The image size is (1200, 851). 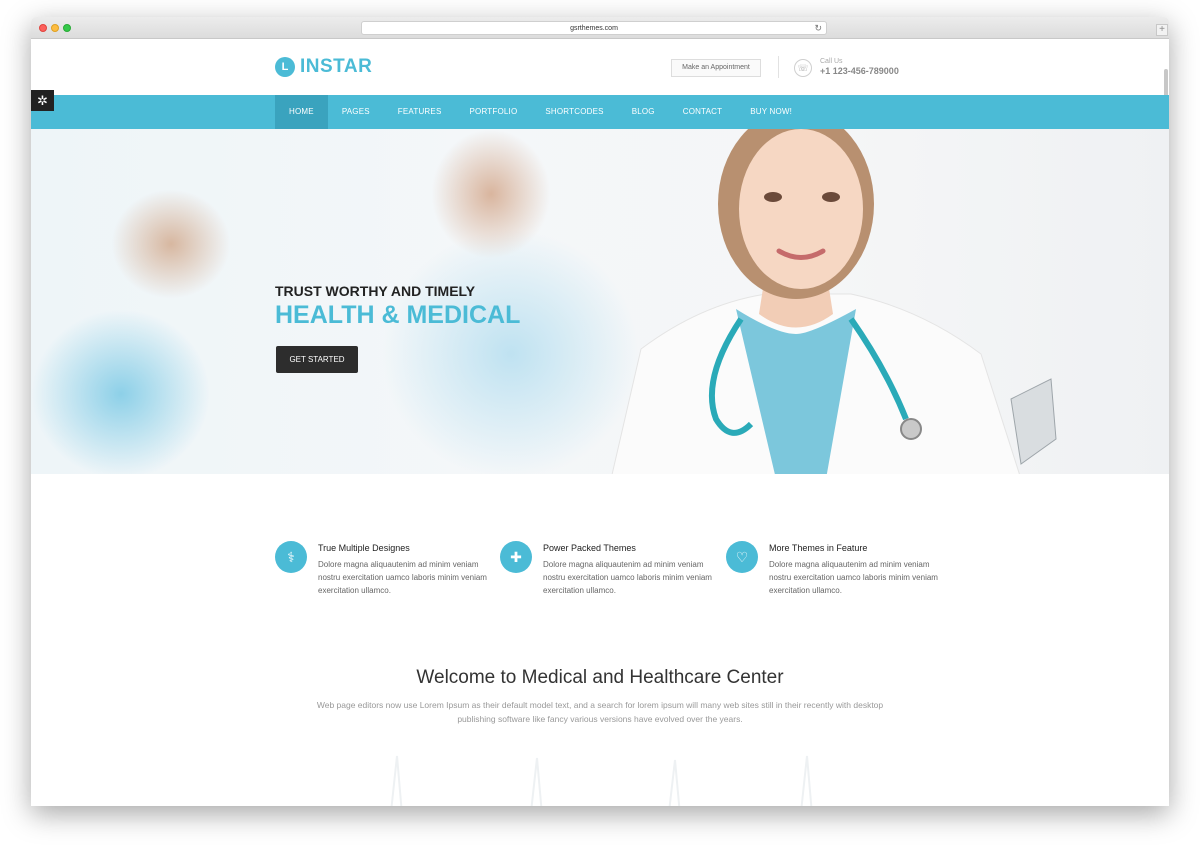 I want to click on ekg-line-decoration, so click(x=601, y=780).